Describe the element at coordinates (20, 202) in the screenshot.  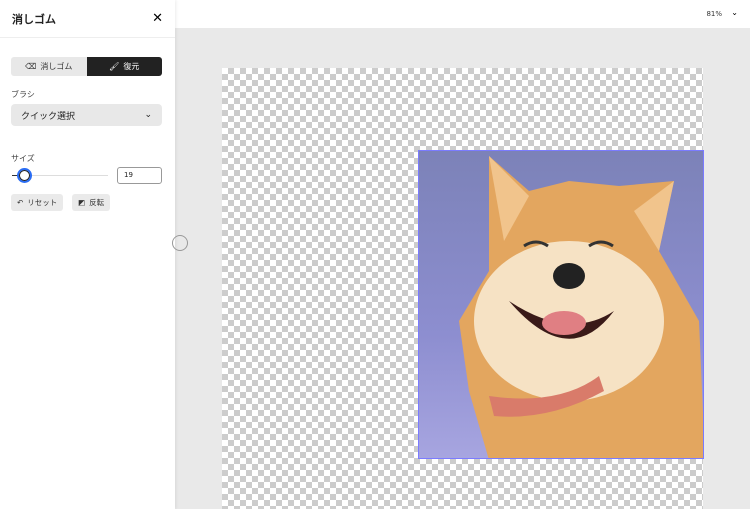
I see `undo-icon: ↶` at that location.